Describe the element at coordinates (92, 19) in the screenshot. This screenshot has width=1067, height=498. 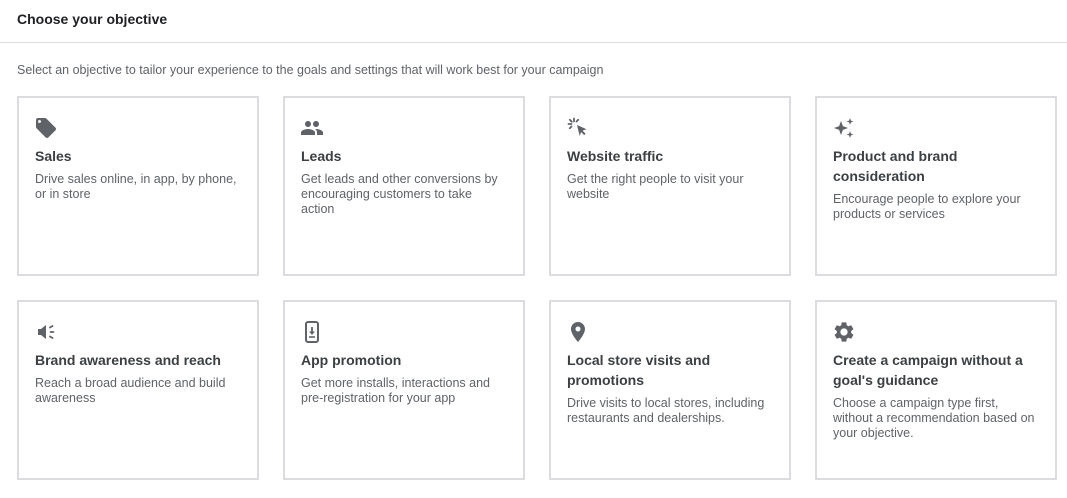
I see `page-title: Choose your objective` at that location.